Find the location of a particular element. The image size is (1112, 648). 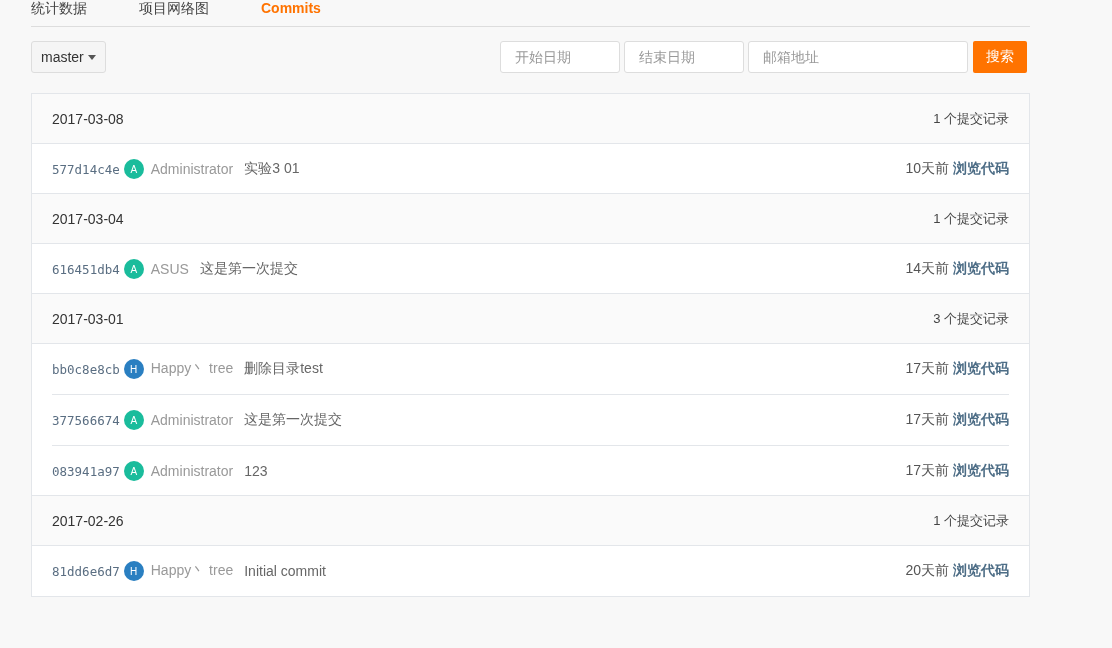

commit-date: 2017-03-08 is located at coordinates (88, 118).